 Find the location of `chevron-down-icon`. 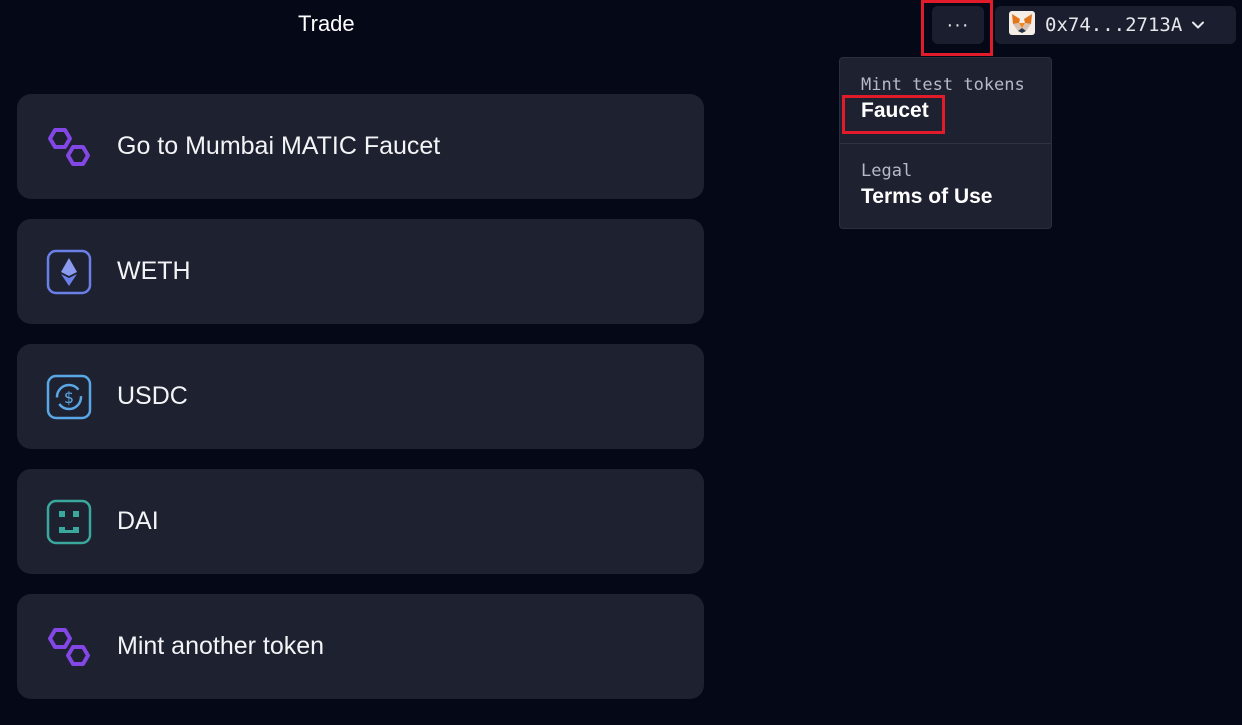

chevron-down-icon is located at coordinates (1198, 25).